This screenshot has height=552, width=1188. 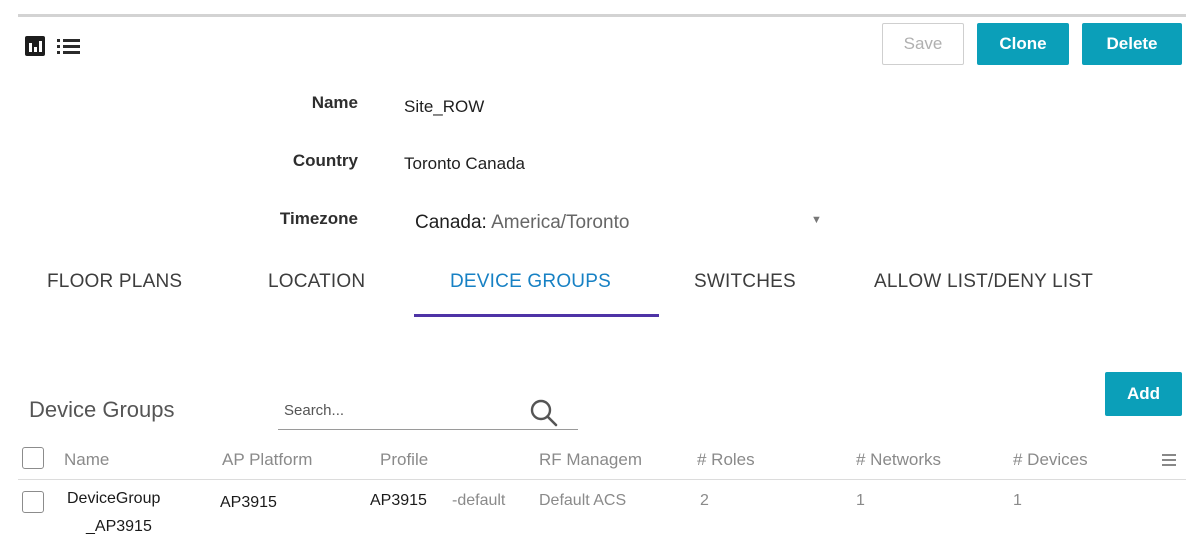 What do you see at coordinates (745, 282) in the screenshot?
I see `tab-switches: SWITCHES` at bounding box center [745, 282].